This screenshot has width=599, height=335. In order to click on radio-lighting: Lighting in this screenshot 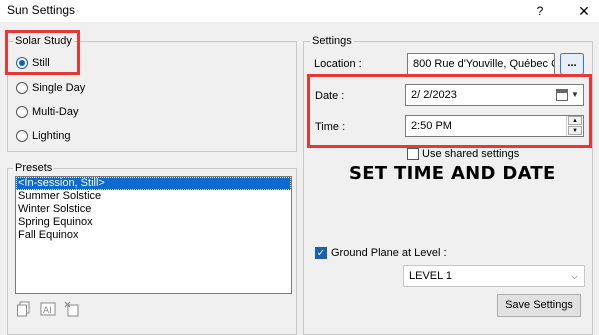, I will do `click(43, 136)`.